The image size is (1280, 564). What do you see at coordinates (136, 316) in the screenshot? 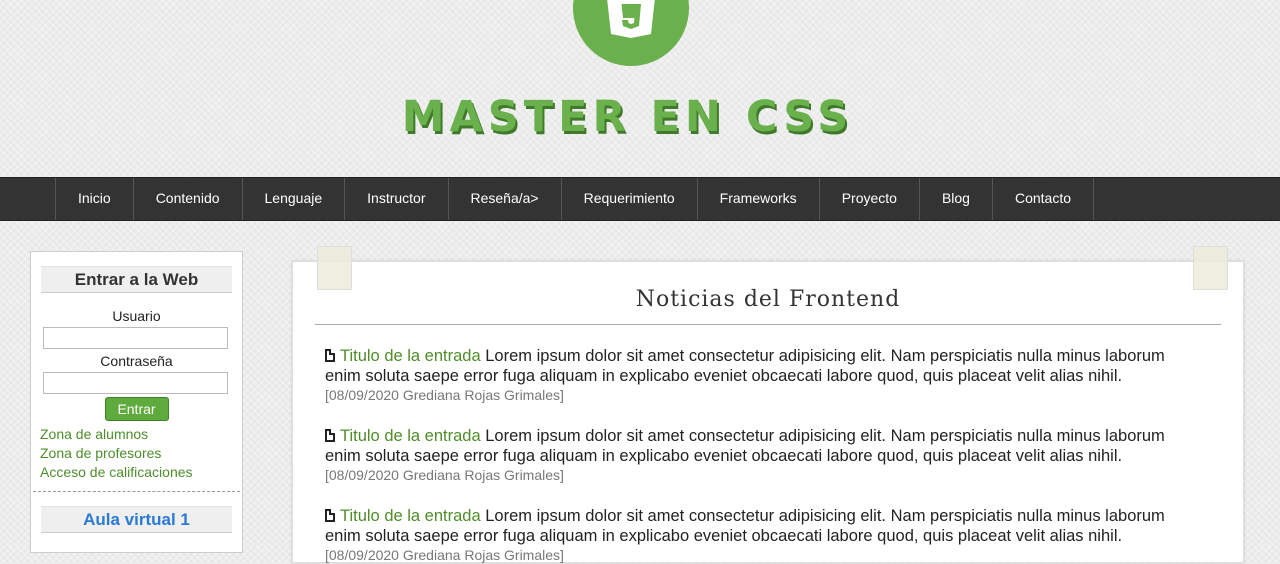
I see `username-label: Usuario` at bounding box center [136, 316].